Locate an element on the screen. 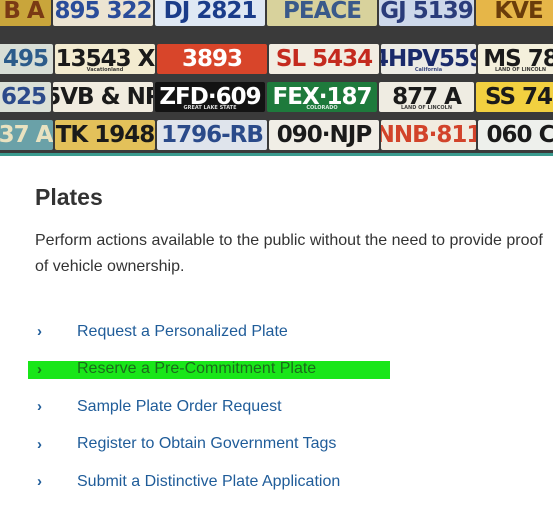  license-plate: 13543 X Vacationland is located at coordinates (105, 59).